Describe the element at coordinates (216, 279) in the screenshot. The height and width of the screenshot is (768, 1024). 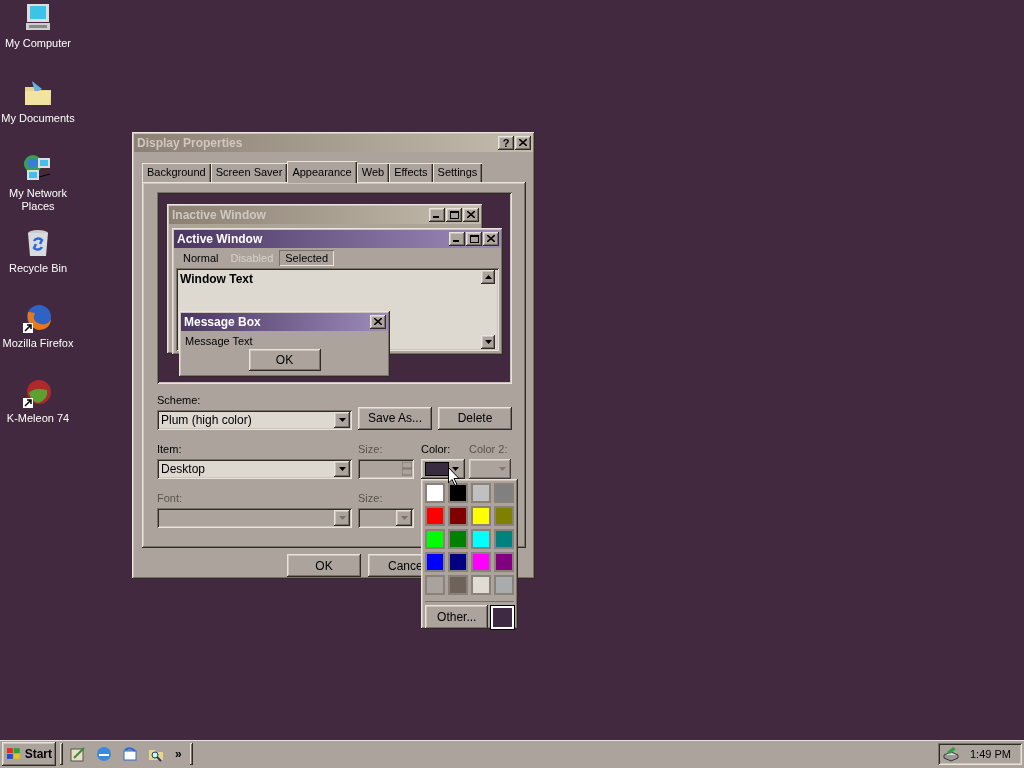
I see `window-text: Window Text` at that location.